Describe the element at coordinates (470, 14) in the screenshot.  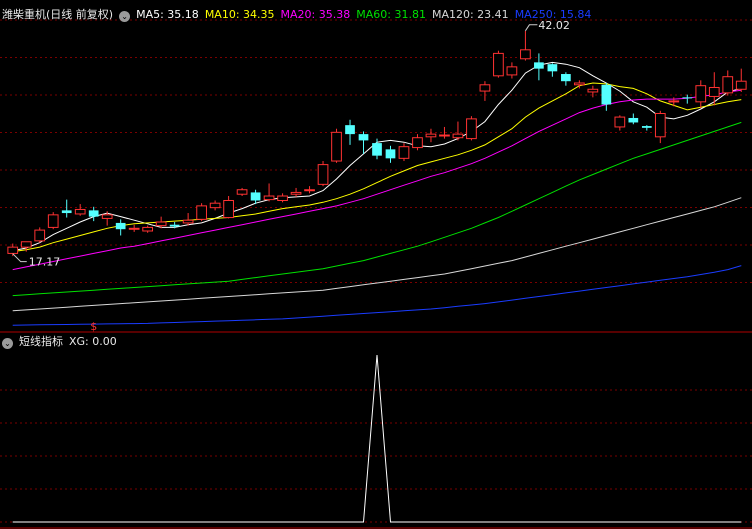
I see `ma120-label: MA120: 23.41` at that location.